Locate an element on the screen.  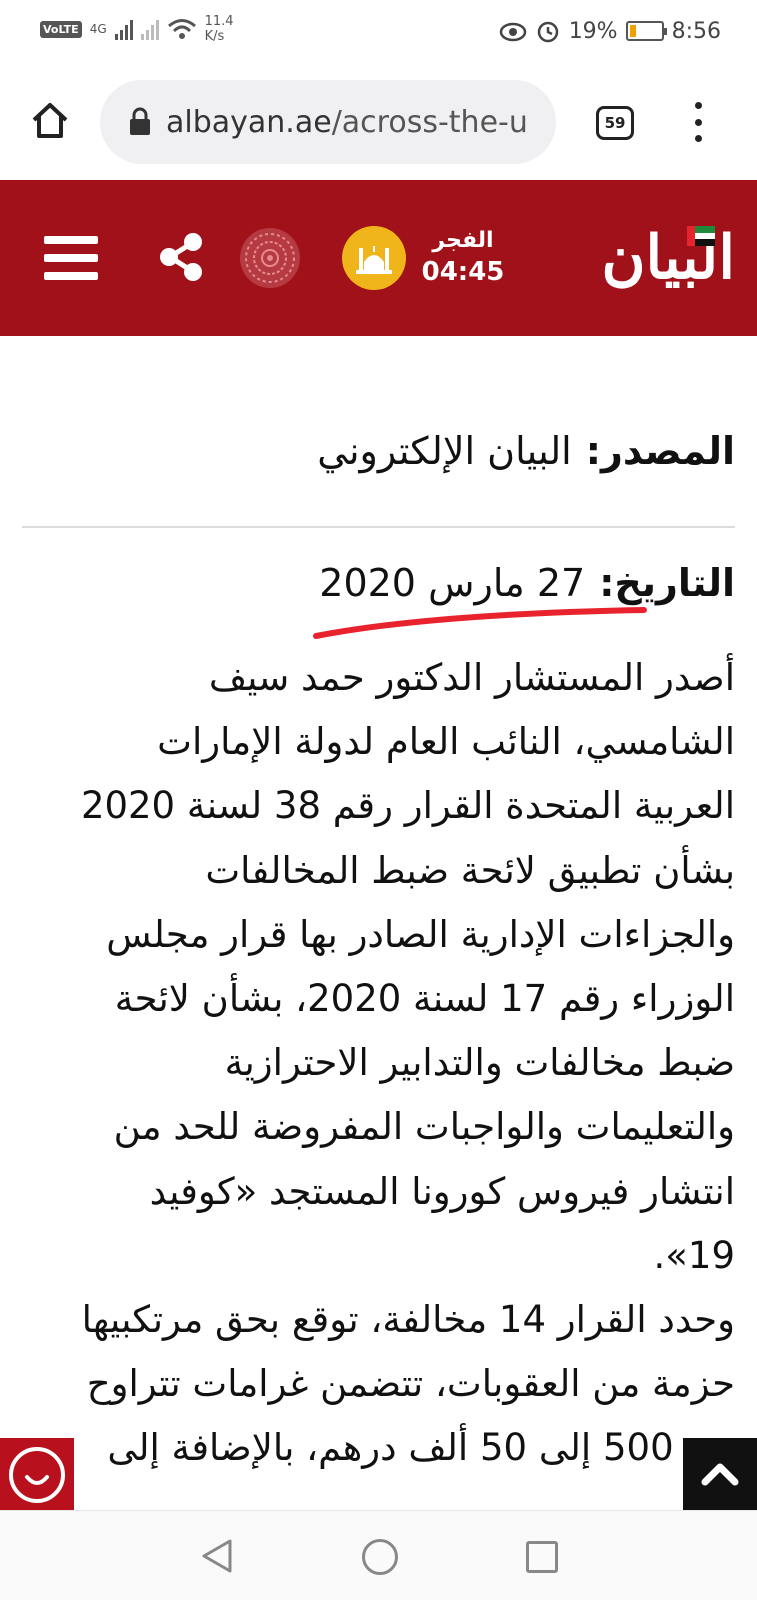
net-speed-unit: K/s is located at coordinates (214, 36).